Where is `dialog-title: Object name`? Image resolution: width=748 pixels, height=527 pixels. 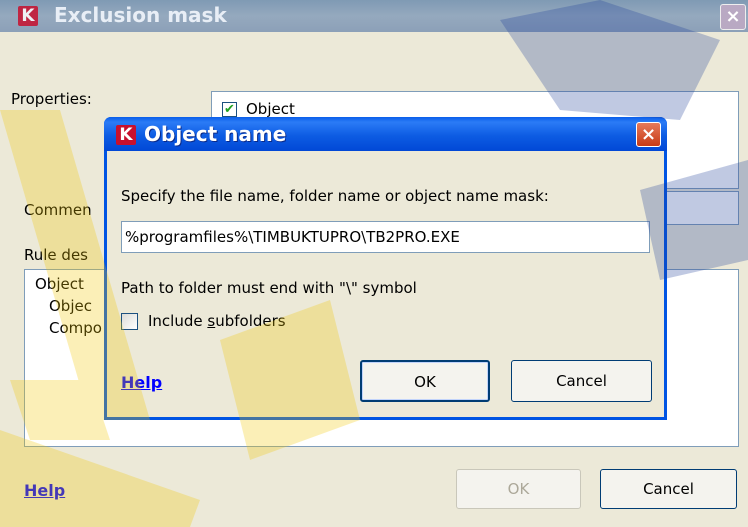 dialog-title: Object name is located at coordinates (215, 134).